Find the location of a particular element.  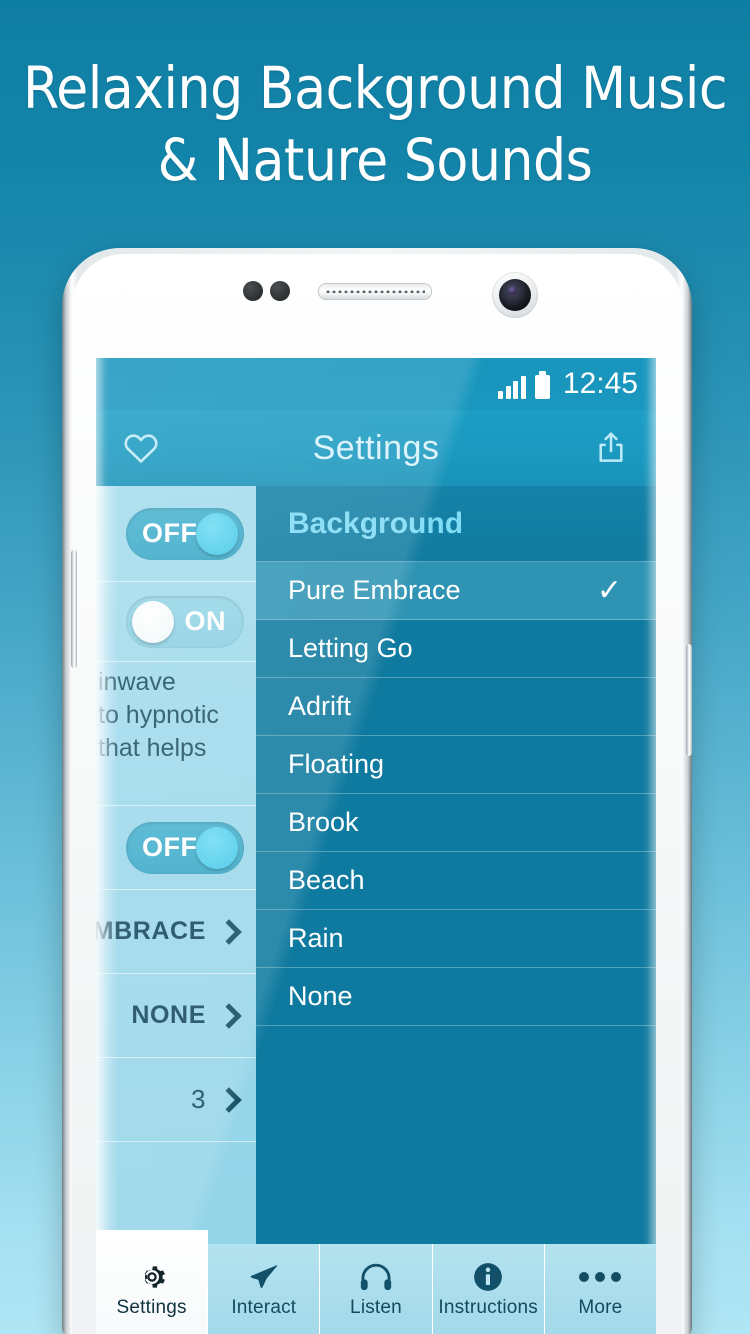

setting-description-text: inwave to hypnotic that helps is located at coordinates (170, 715).